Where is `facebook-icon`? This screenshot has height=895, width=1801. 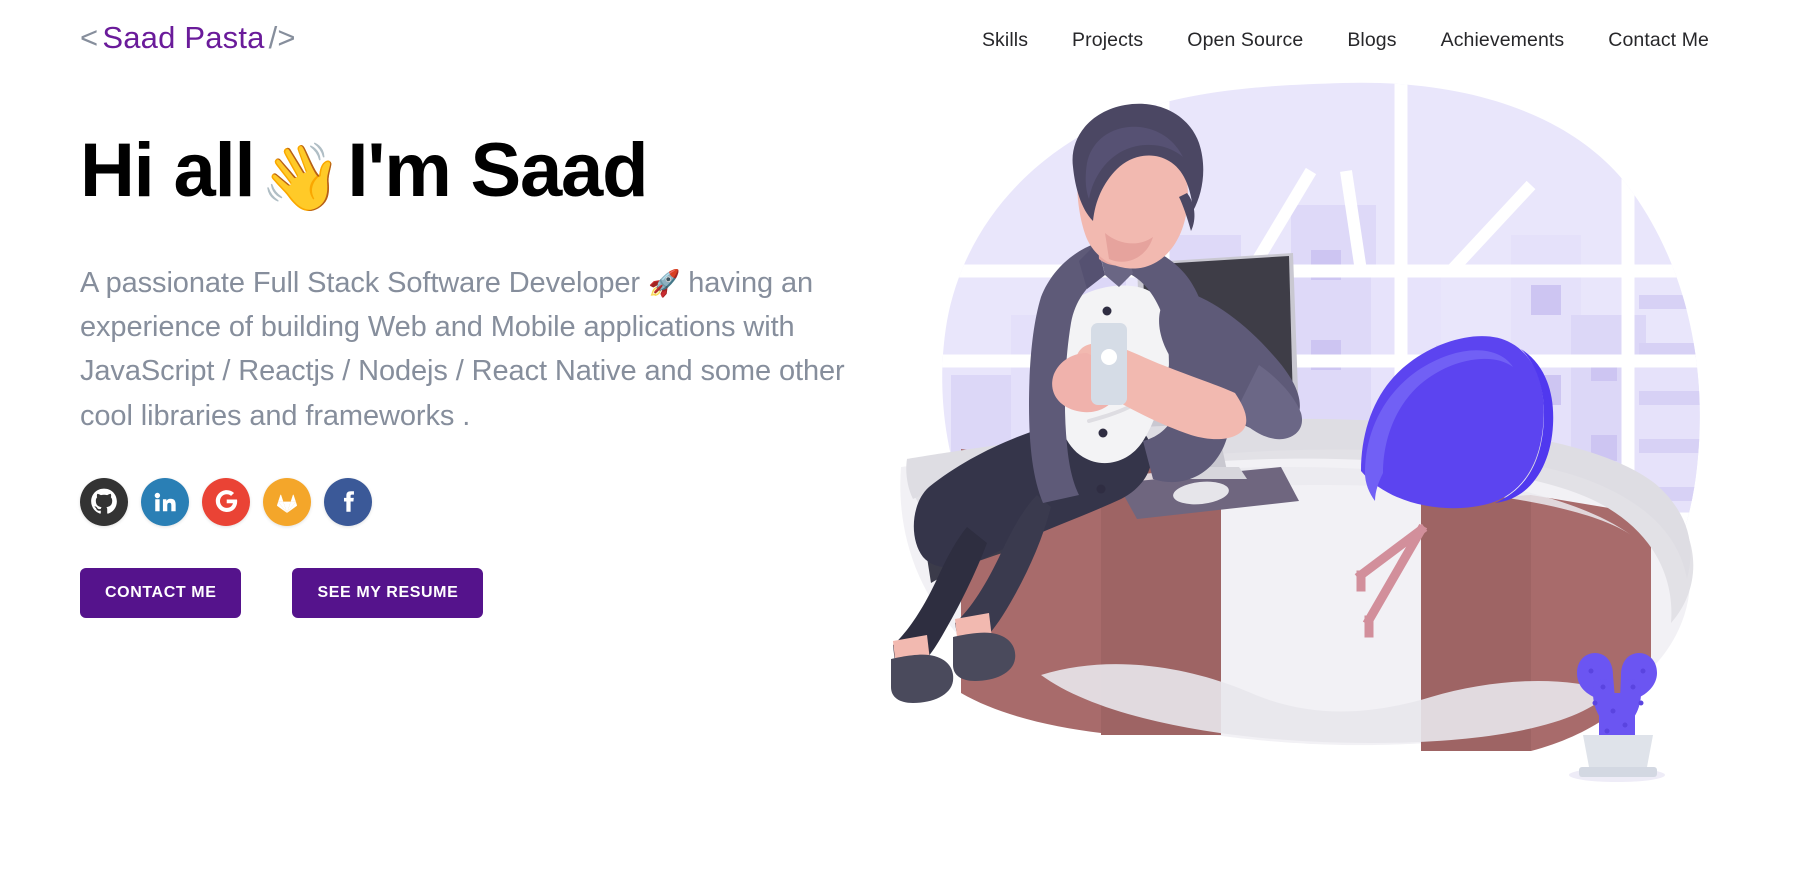 facebook-icon is located at coordinates (348, 502).